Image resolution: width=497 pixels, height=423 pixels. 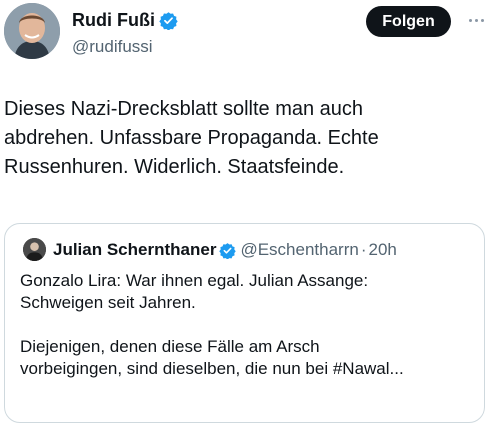 What do you see at coordinates (113, 20) in the screenshot?
I see `author-name: Rudi Fußi` at bounding box center [113, 20].